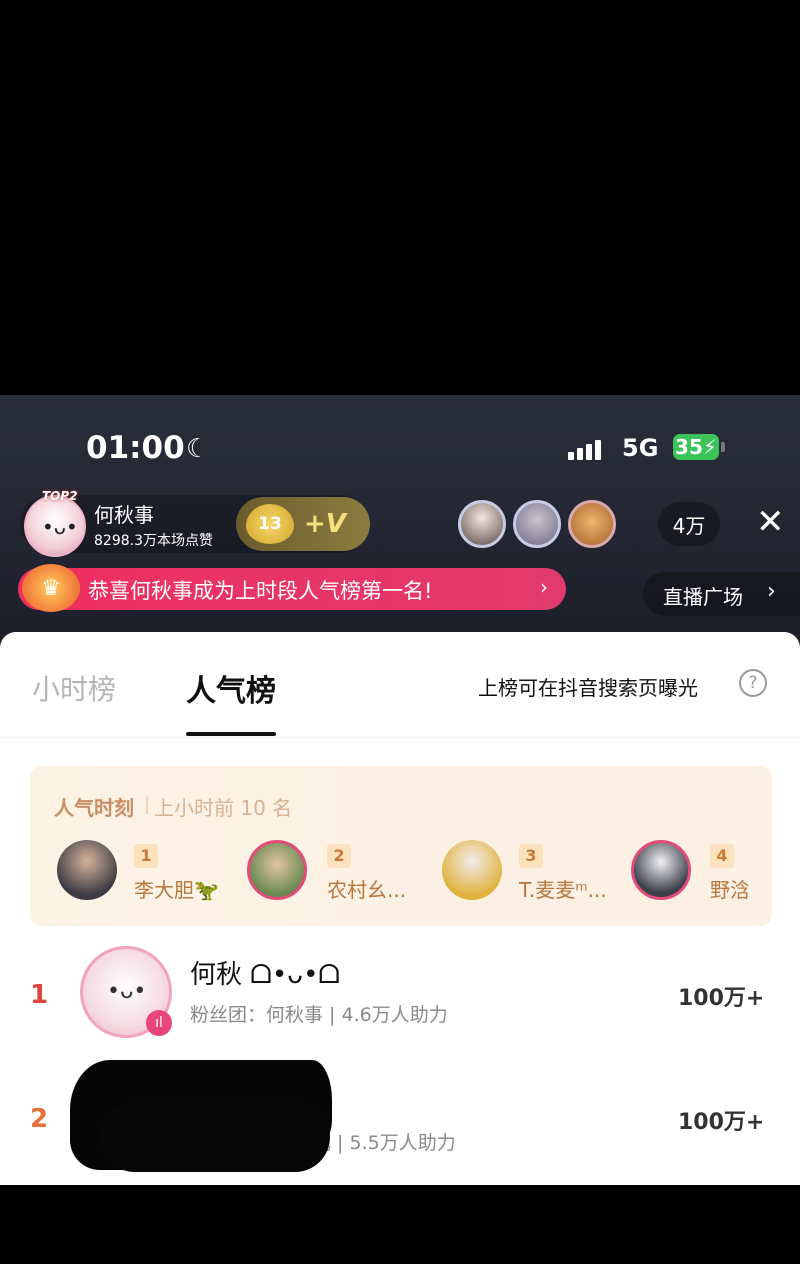  What do you see at coordinates (722, 856) in the screenshot?
I see `moment-rank-badge: 4` at bounding box center [722, 856].